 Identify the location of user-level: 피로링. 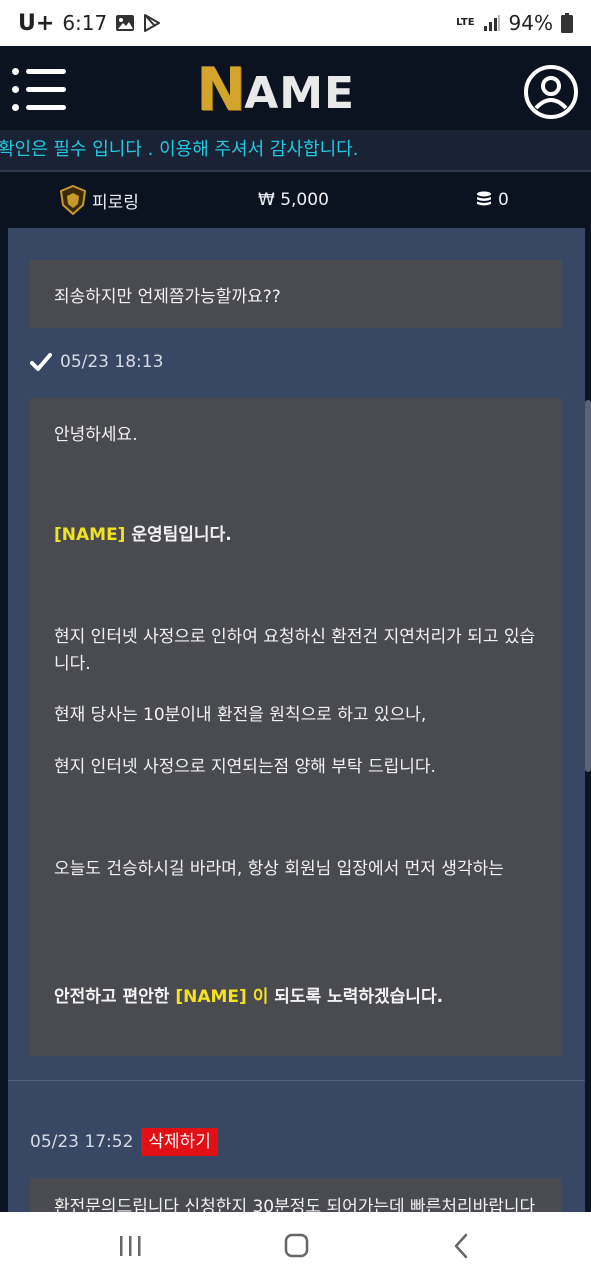
(99, 200).